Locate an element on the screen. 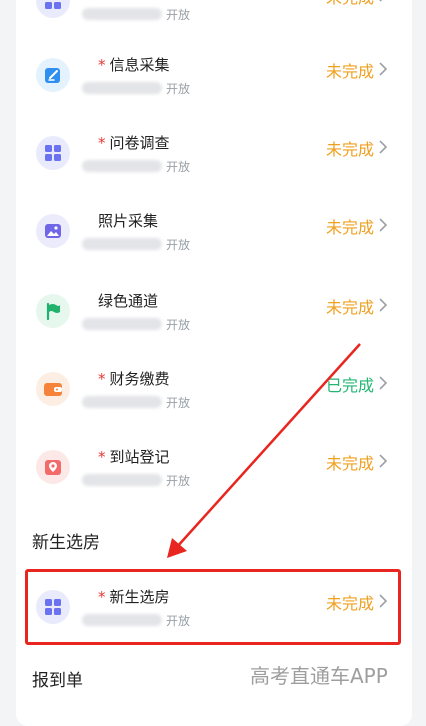  annotation-arrow is located at coordinates (264, 450).